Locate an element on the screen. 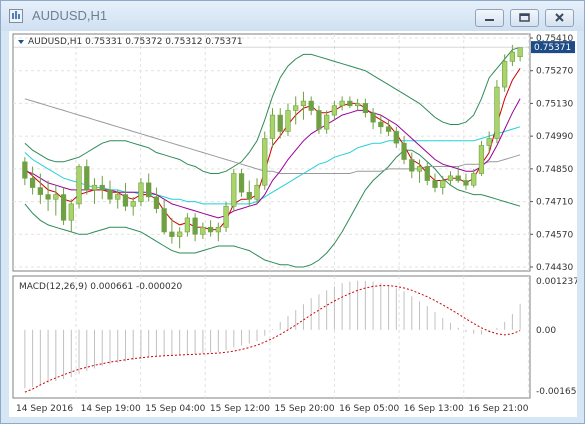 The height and width of the screenshot is (424, 585). time-label: 14 Sep 2016 is located at coordinates (44, 409).